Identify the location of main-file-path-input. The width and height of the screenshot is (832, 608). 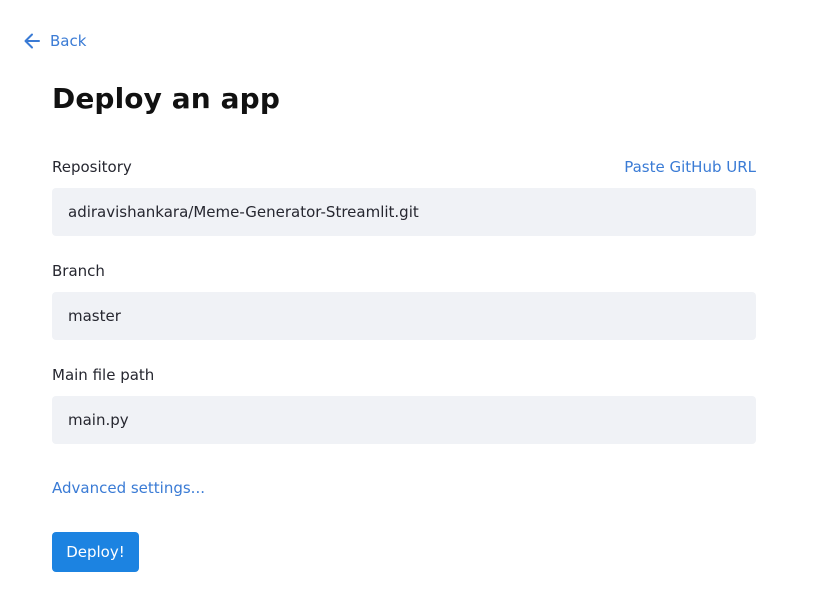
(404, 420).